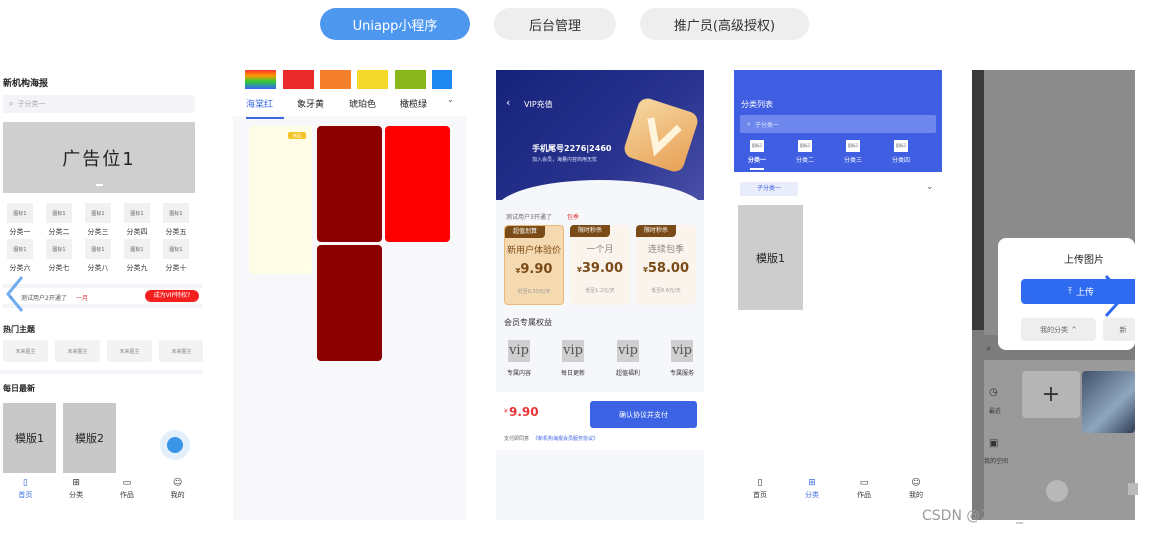 This screenshot has height=536, width=1150. I want to click on category-item: 图标1 分类九, so click(137, 256).